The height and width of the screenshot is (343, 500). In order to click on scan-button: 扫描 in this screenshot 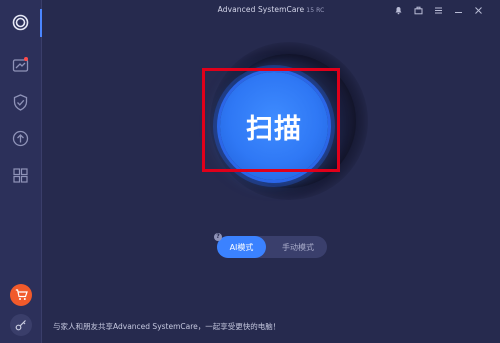, I will do `click(274, 126)`.